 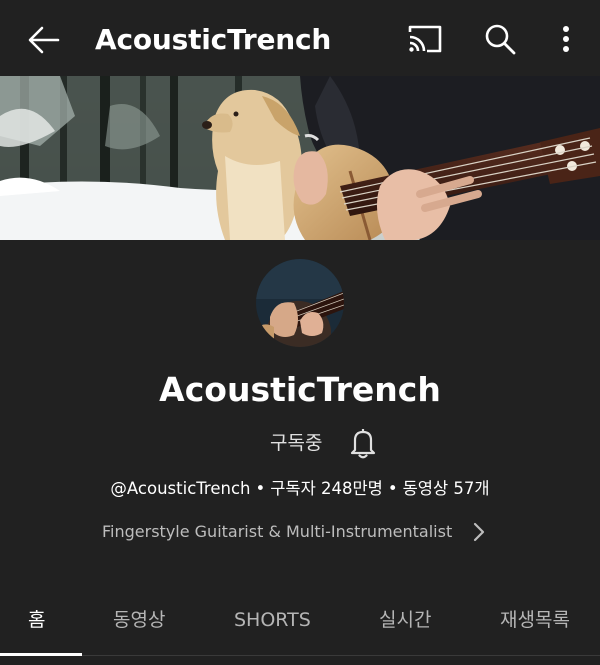 I want to click on subscriber-count: 구독자 248만명, so click(x=326, y=488).